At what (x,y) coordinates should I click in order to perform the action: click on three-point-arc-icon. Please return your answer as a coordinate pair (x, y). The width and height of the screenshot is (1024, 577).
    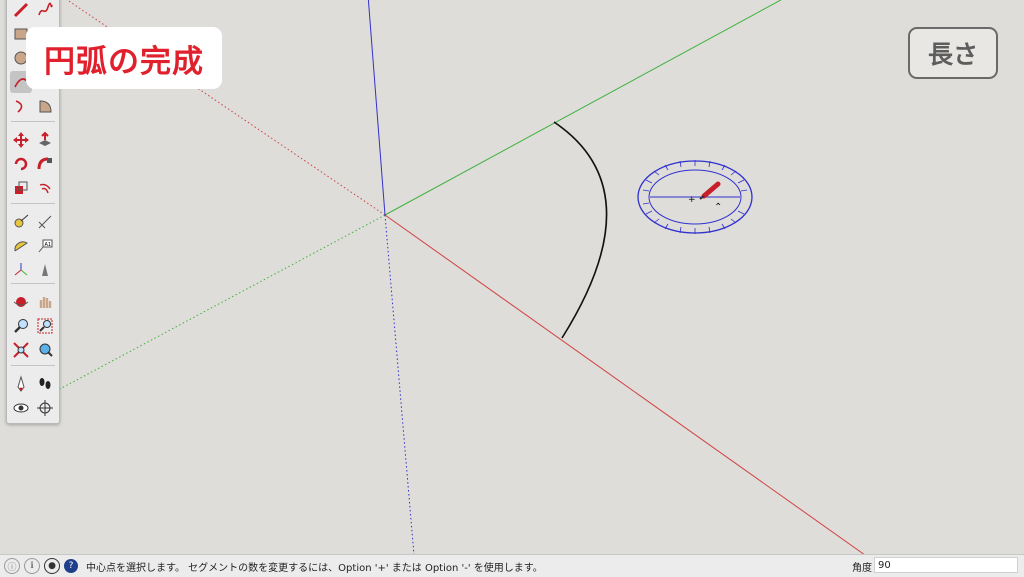
    Looking at the image, I should click on (21, 106).